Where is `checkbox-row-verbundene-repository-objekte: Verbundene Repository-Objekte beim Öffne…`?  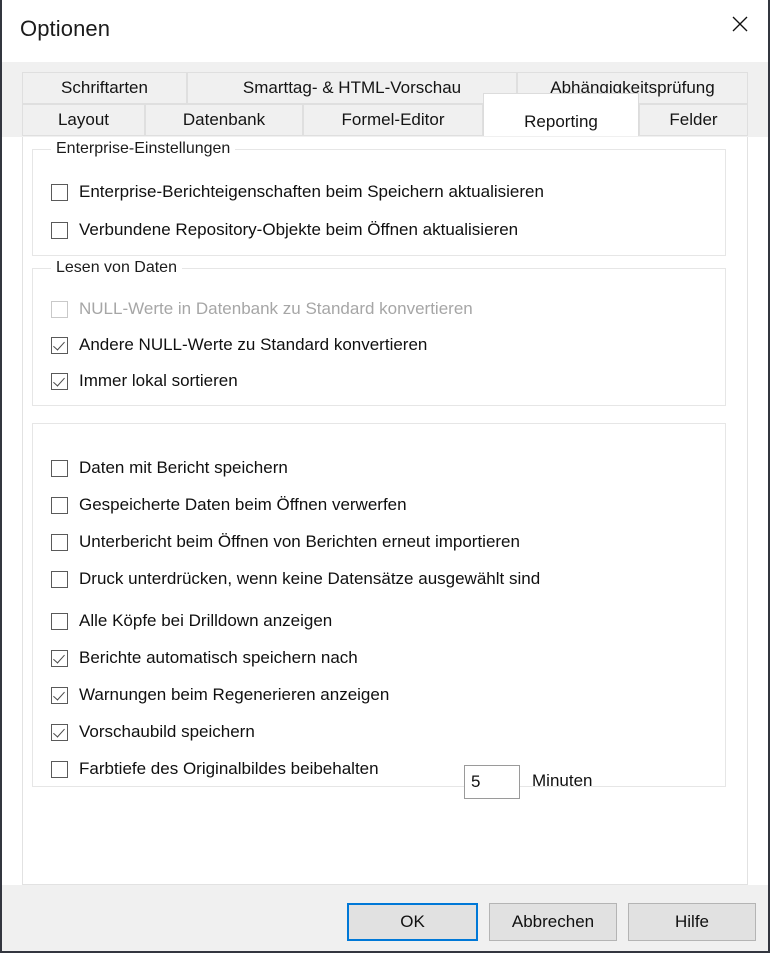
checkbox-row-verbundene-repository-objekte: Verbundene Repository-Objekte beim Öffne… is located at coordinates (284, 230).